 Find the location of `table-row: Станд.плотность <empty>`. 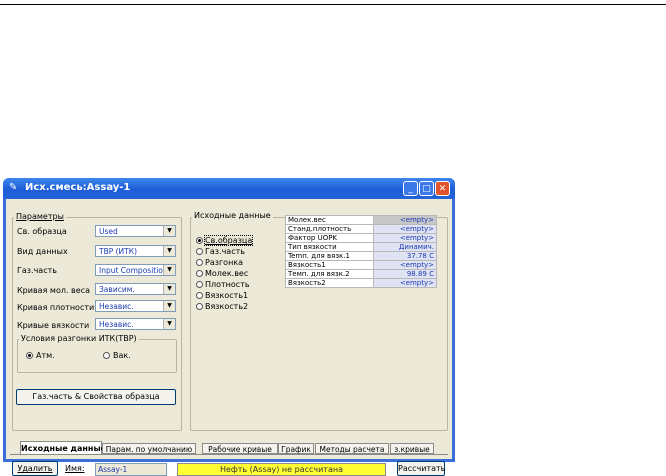

table-row: Станд.плотность <empty> is located at coordinates (361, 229).